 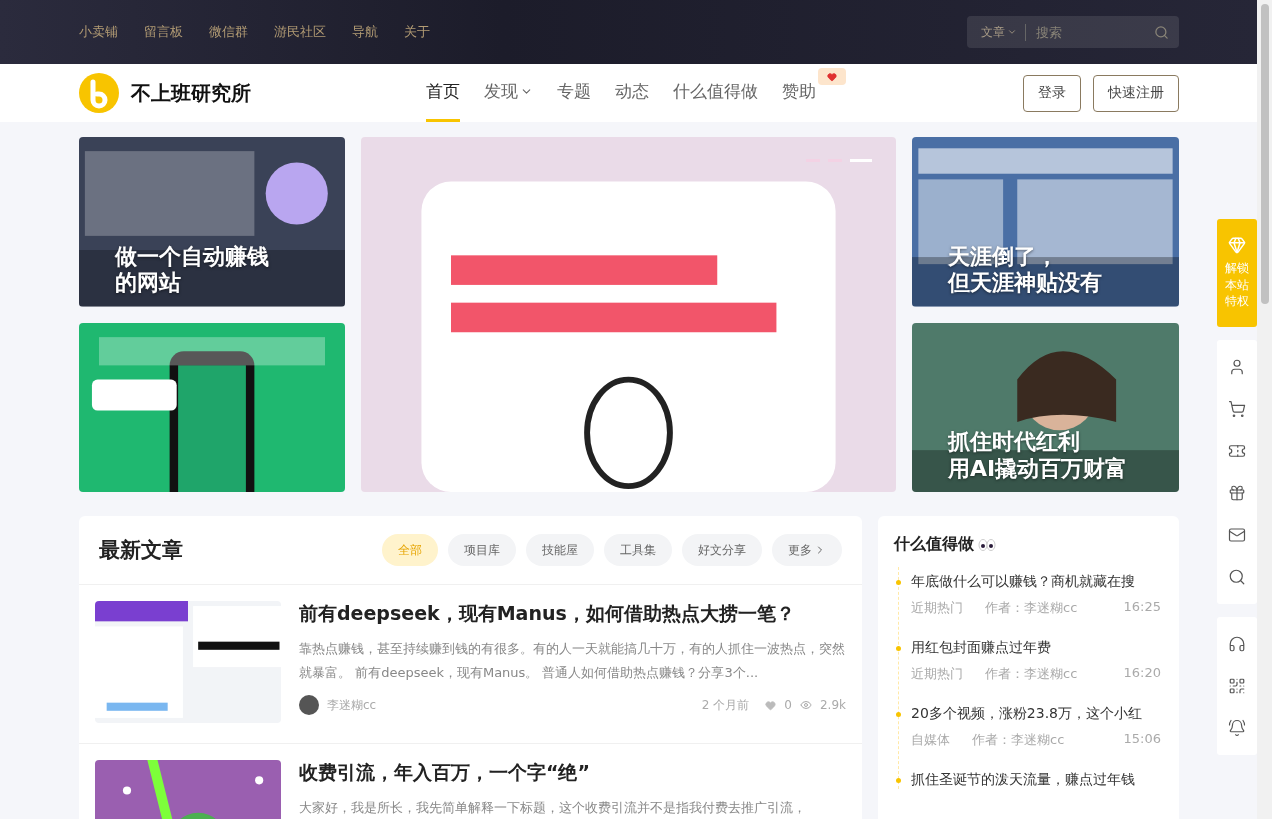 I want to click on post-time: 2 个月前, so click(x=725, y=705).